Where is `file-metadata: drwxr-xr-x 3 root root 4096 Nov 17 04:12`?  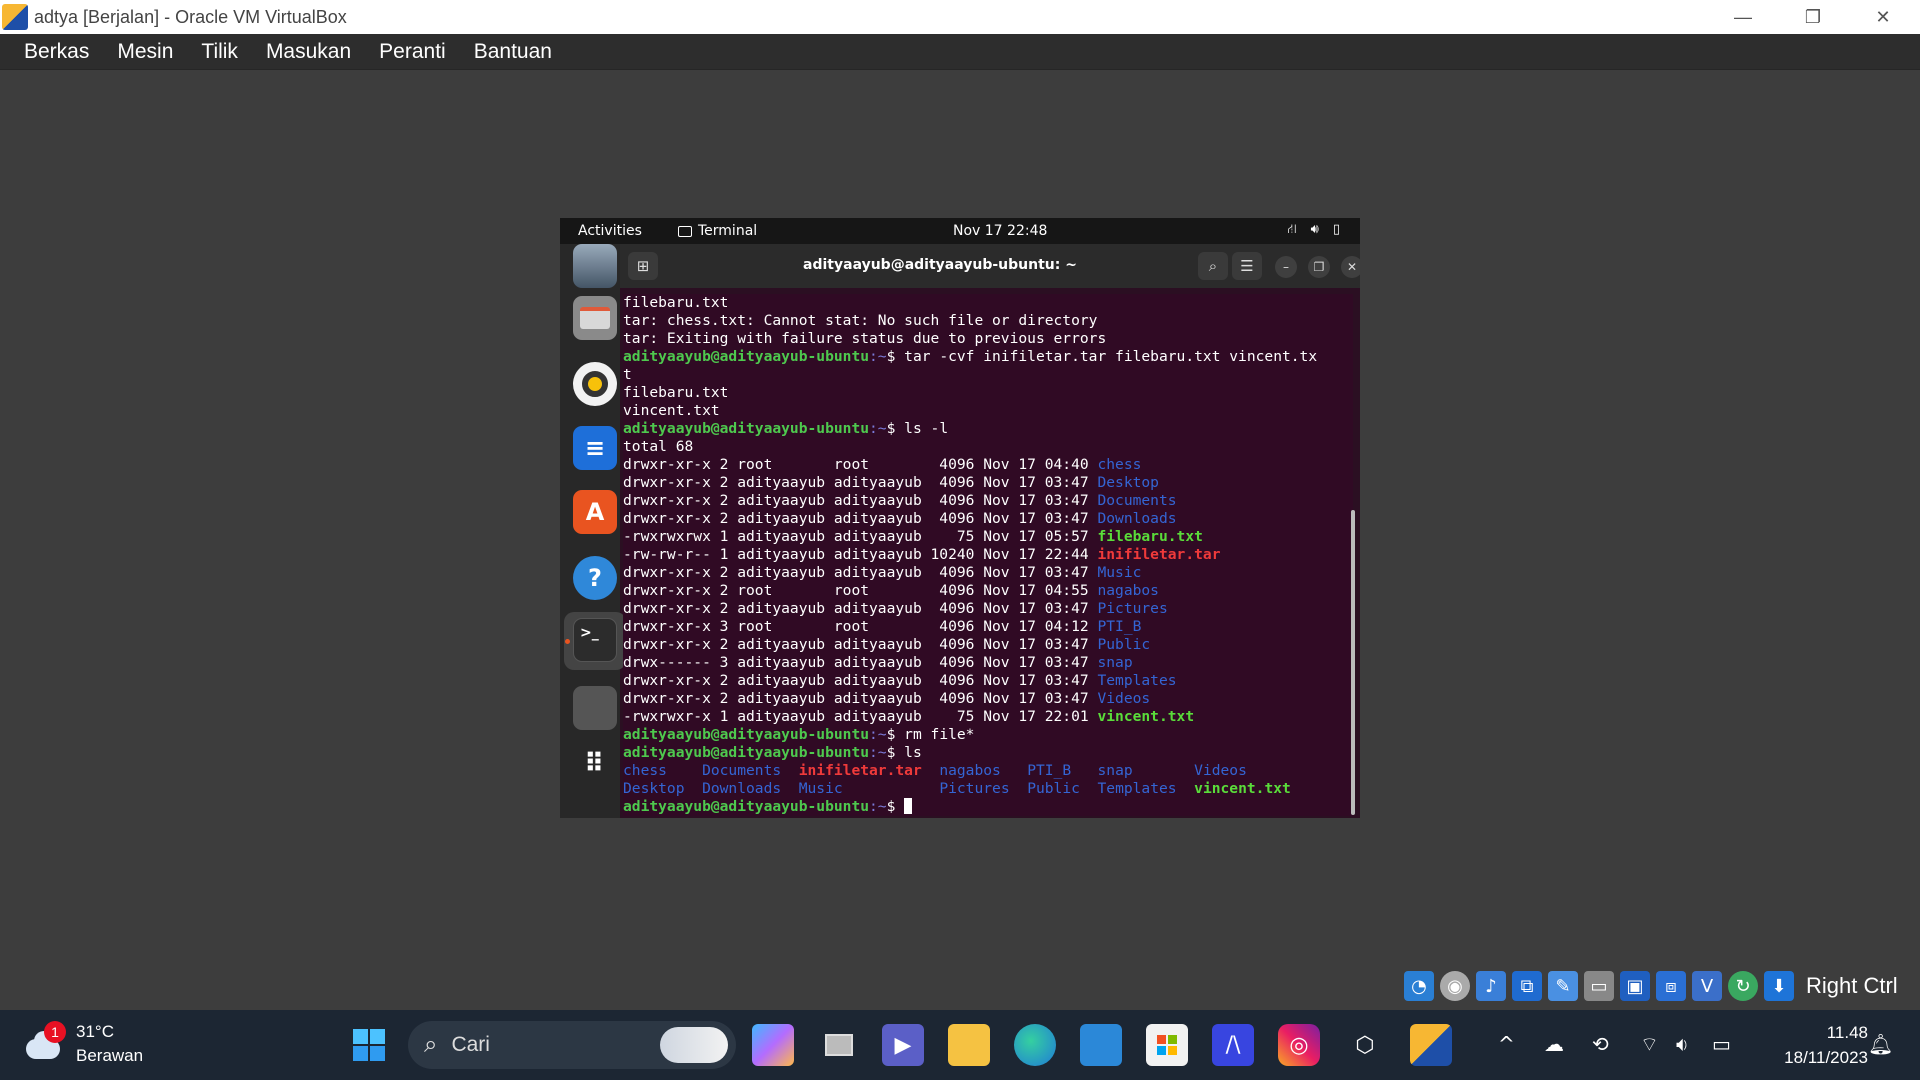
file-metadata: drwxr-xr-x 3 root root 4096 Nov 17 04:12 is located at coordinates (860, 626).